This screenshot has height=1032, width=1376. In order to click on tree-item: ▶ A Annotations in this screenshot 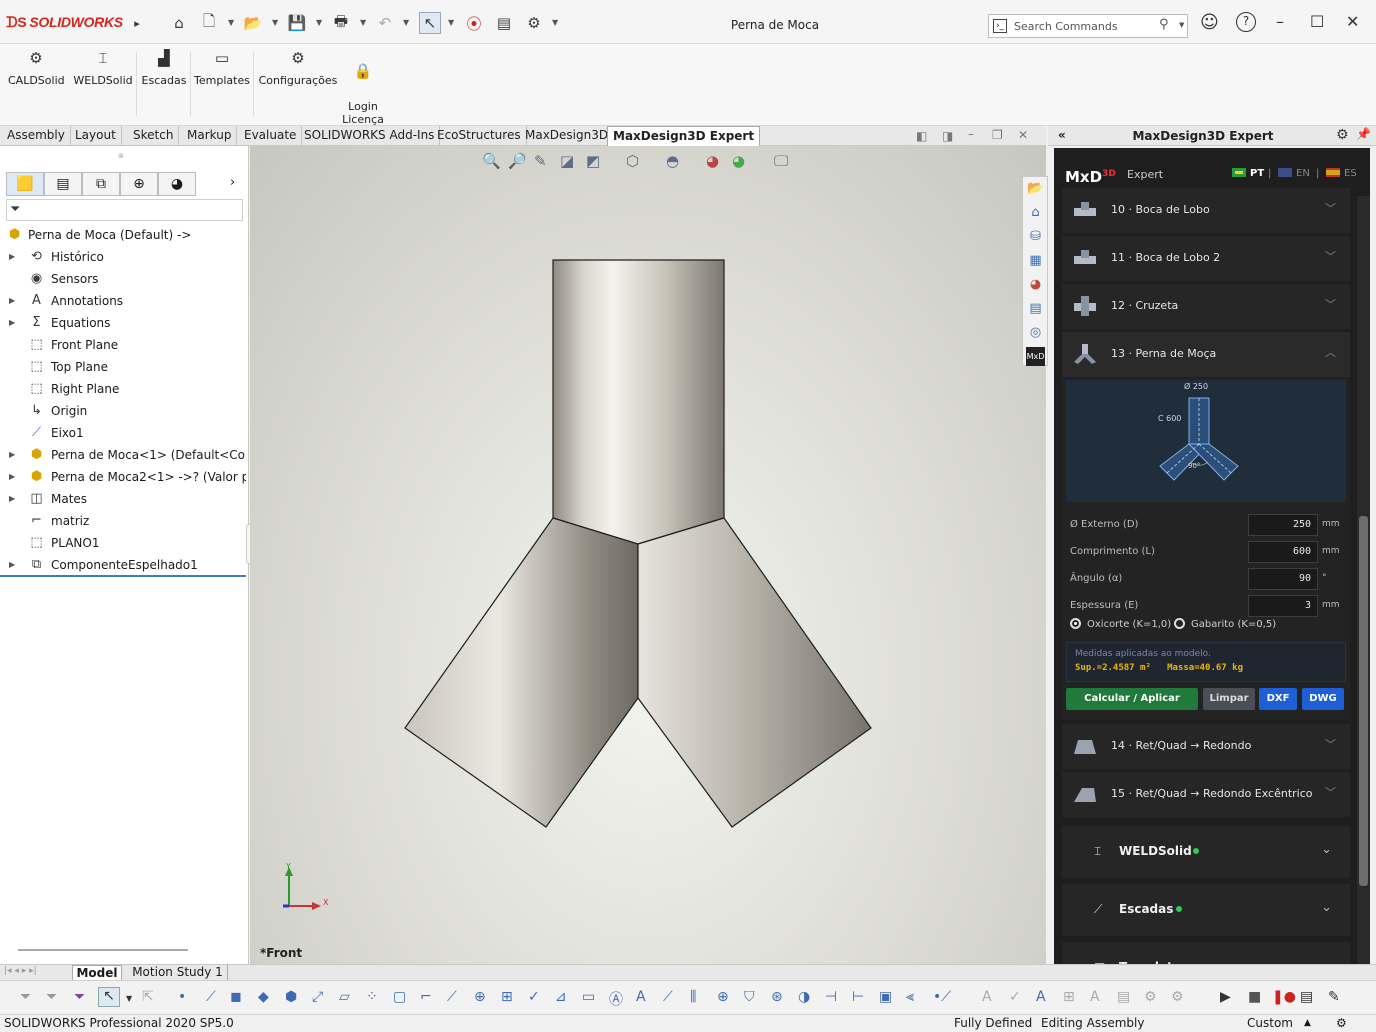, I will do `click(123, 301)`.